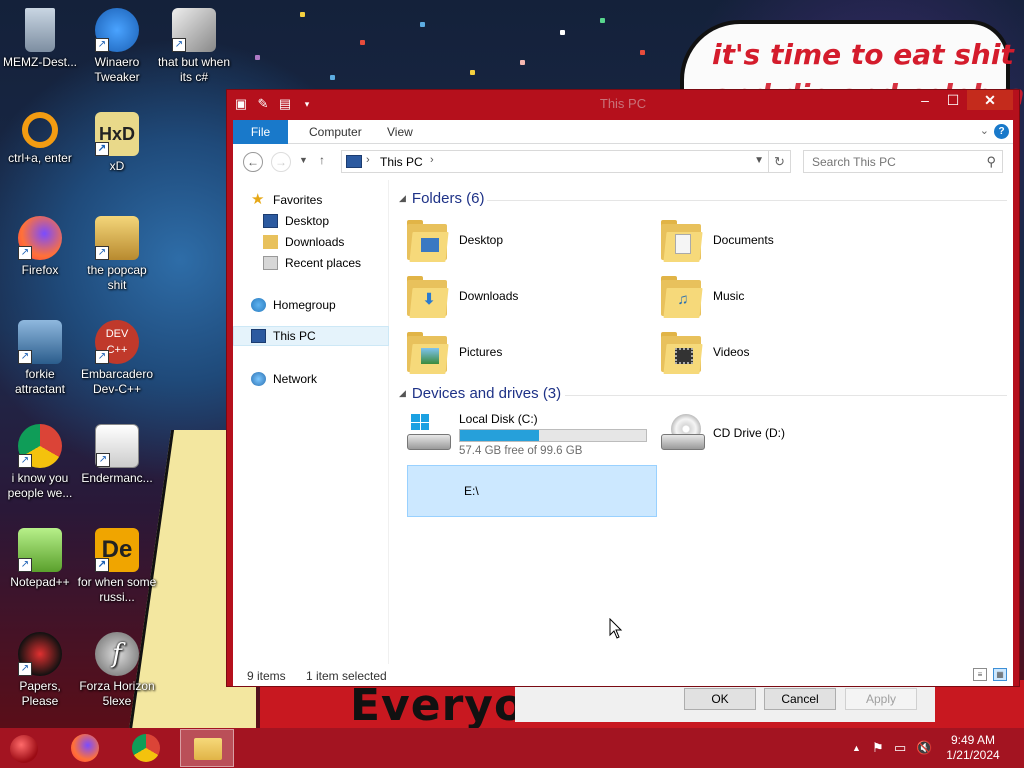 This screenshot has height=768, width=1024. Describe the element at coordinates (311, 200) in the screenshot. I see `nav-favorites: ★ Favorites` at that location.